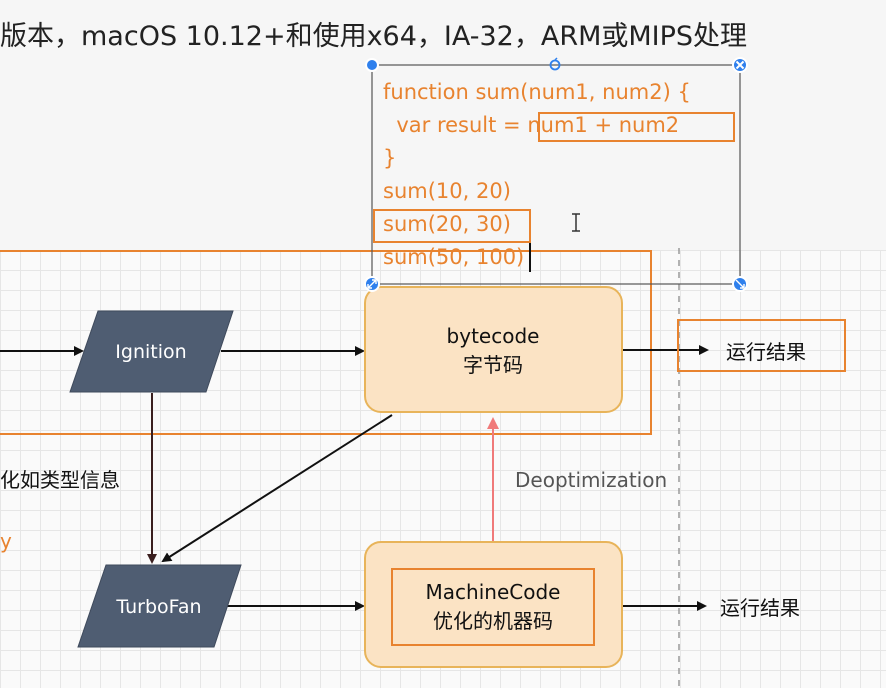 The width and height of the screenshot is (886, 688). What do you see at coordinates (493, 365) in the screenshot?
I see `bytecode-label-zh: 字节码` at bounding box center [493, 365].